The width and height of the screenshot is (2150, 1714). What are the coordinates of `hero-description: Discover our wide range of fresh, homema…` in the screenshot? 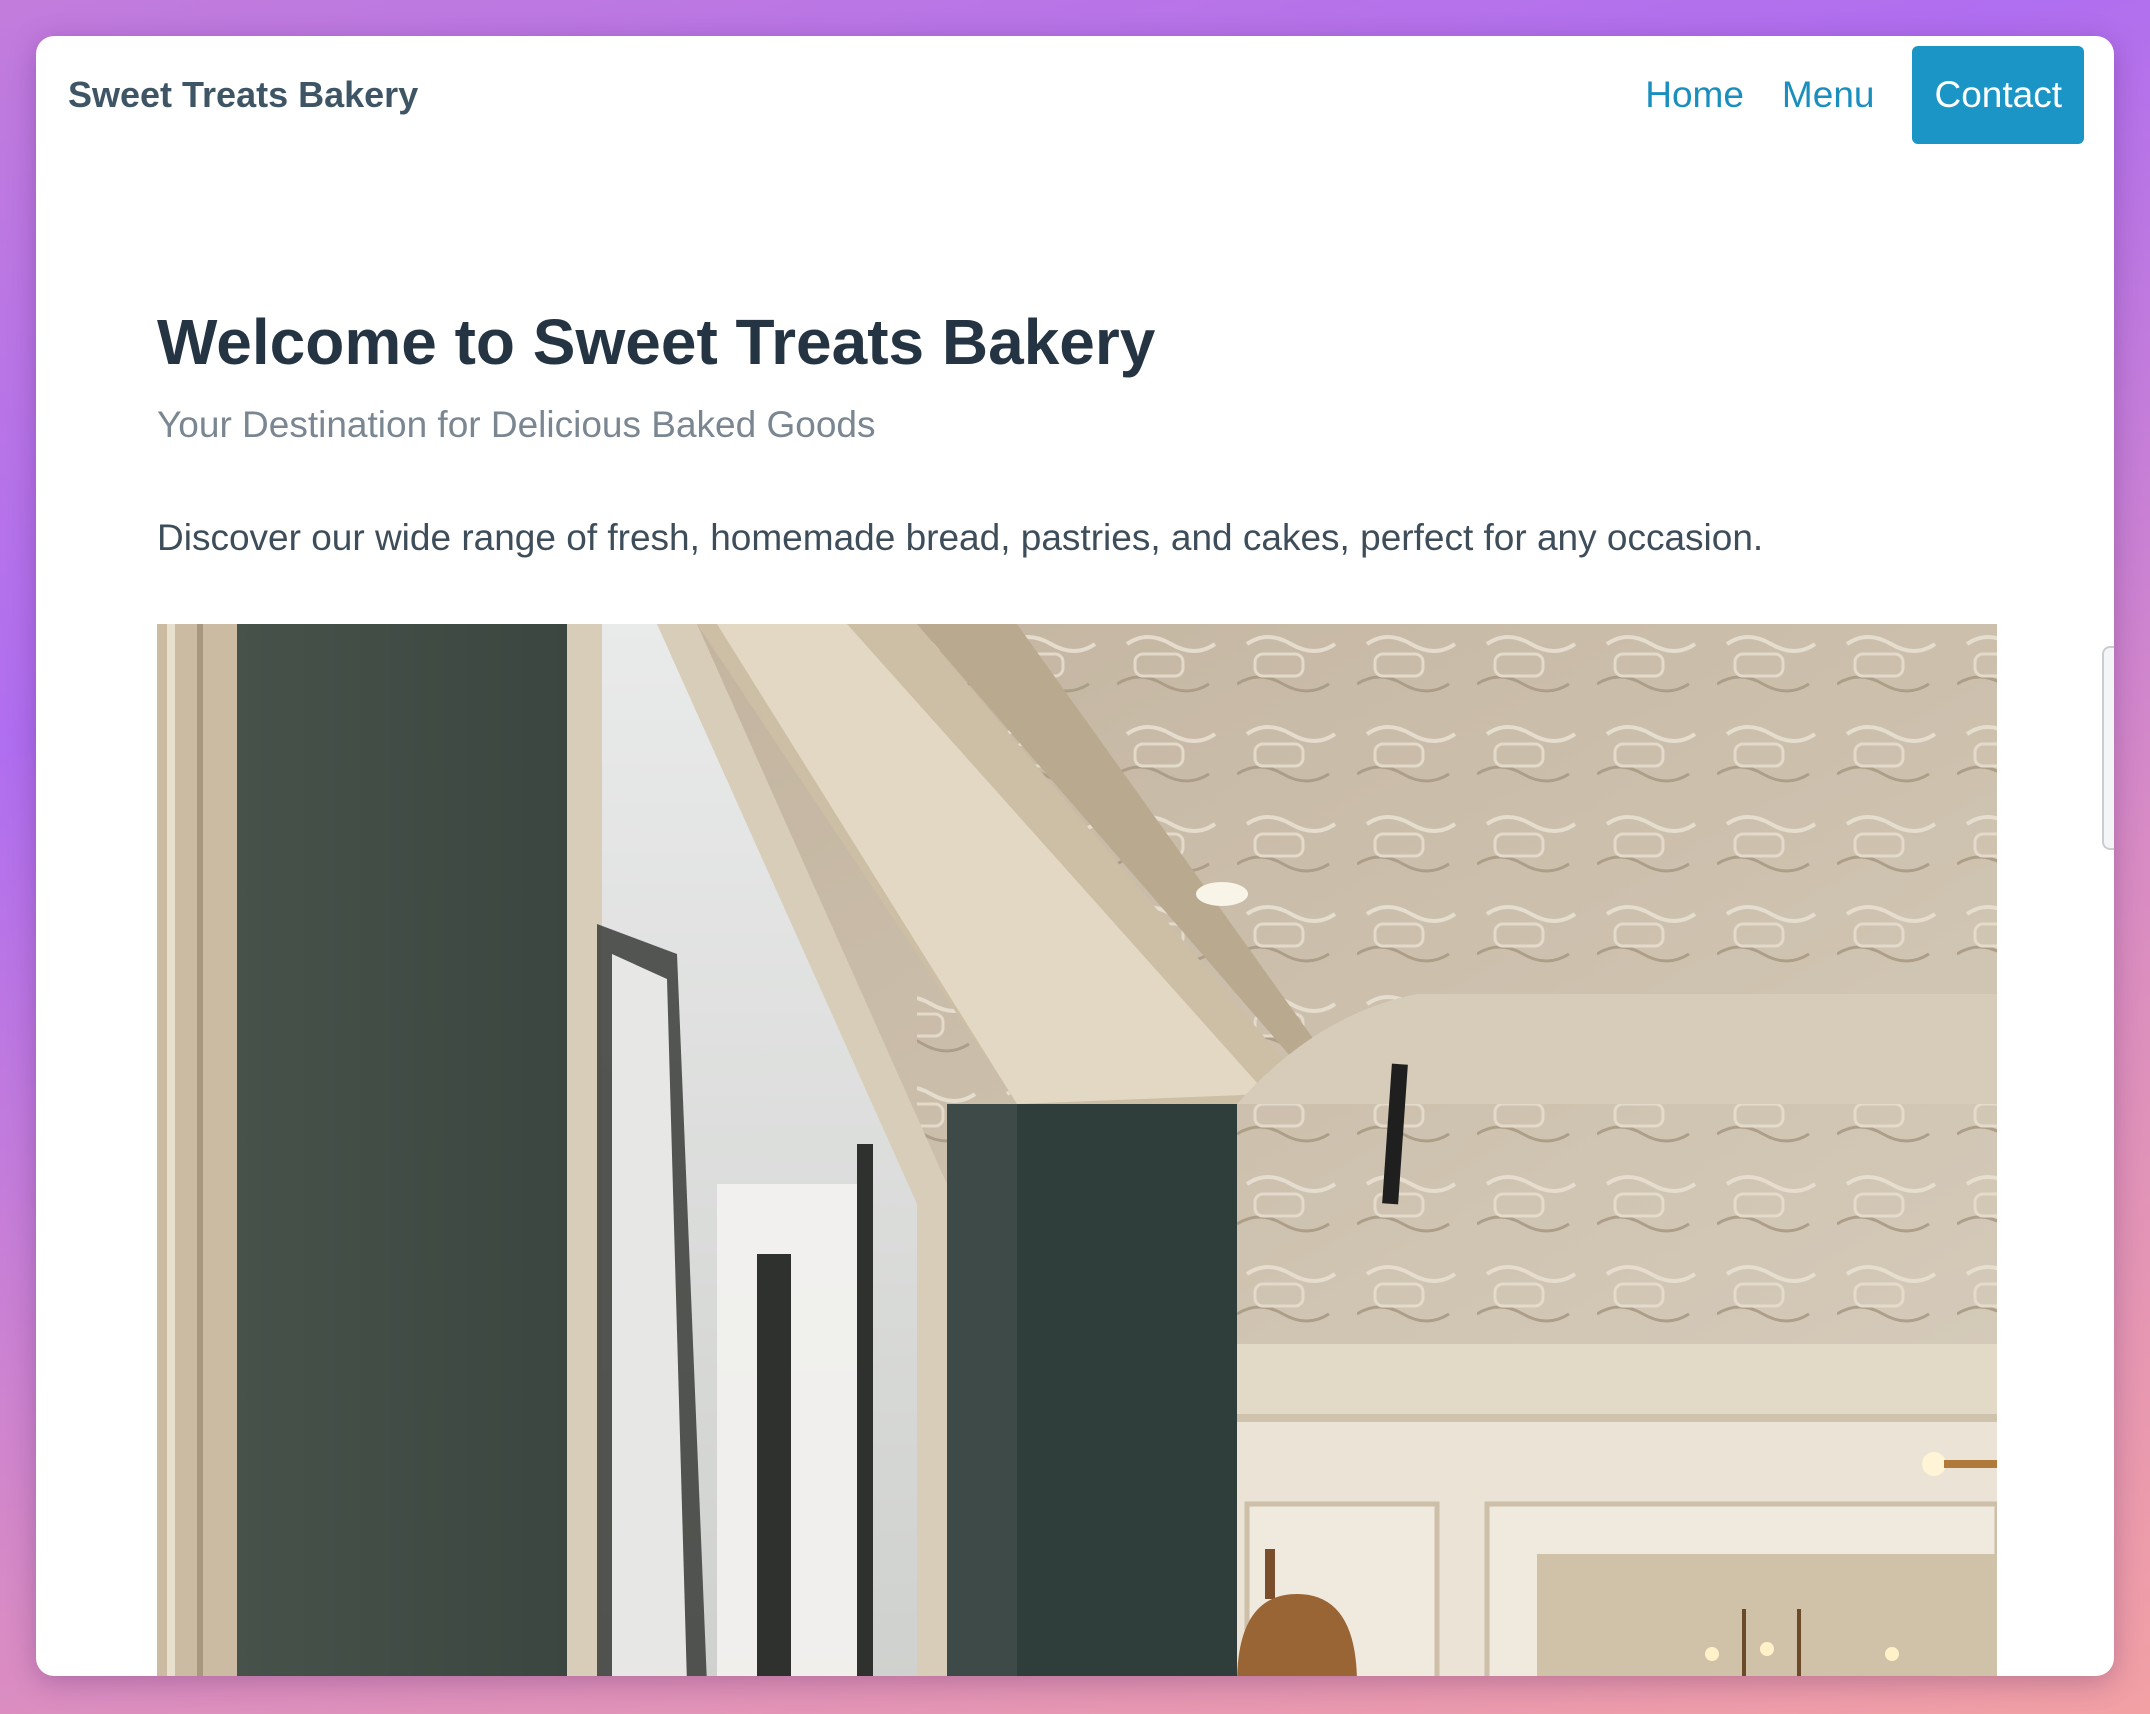 It's located at (960, 537).